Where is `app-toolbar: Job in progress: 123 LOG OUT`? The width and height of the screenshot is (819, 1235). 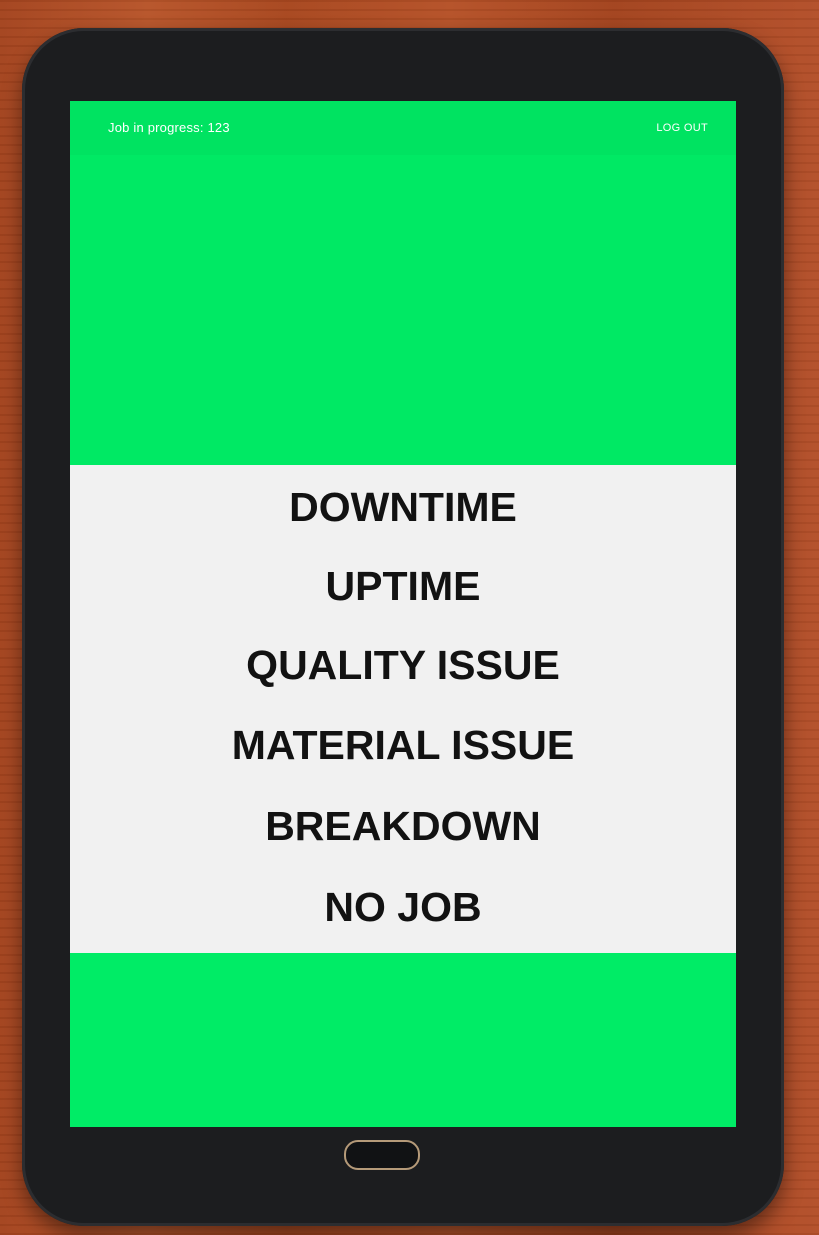
app-toolbar: Job in progress: 123 LOG OUT is located at coordinates (403, 128).